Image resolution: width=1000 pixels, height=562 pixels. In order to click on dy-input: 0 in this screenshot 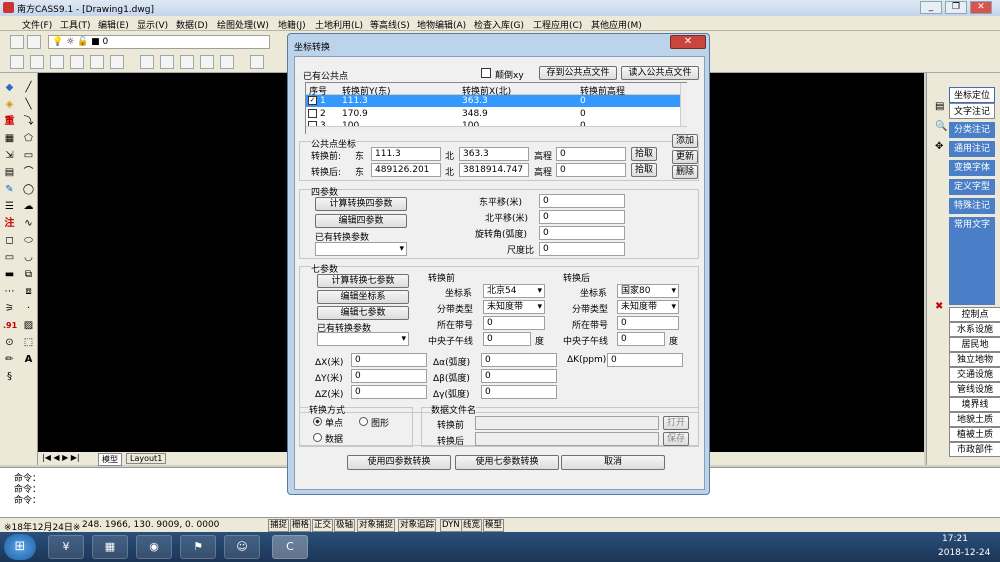, I will do `click(389, 376)`.